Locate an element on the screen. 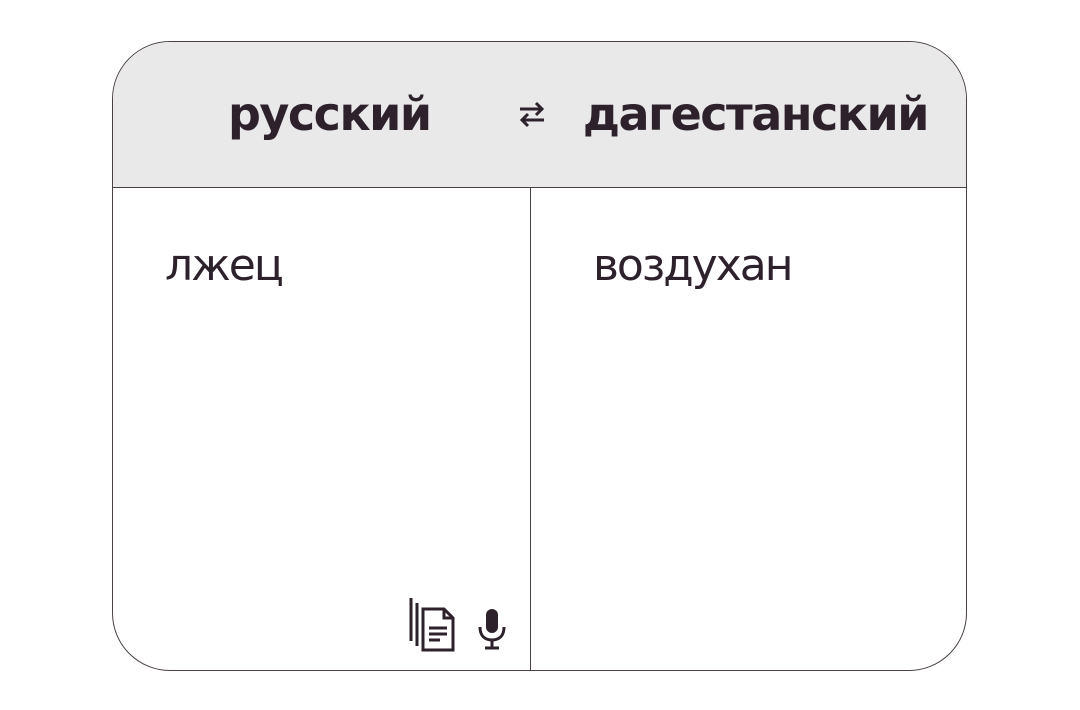  target-language-selector: дагестанский is located at coordinates (756, 114).